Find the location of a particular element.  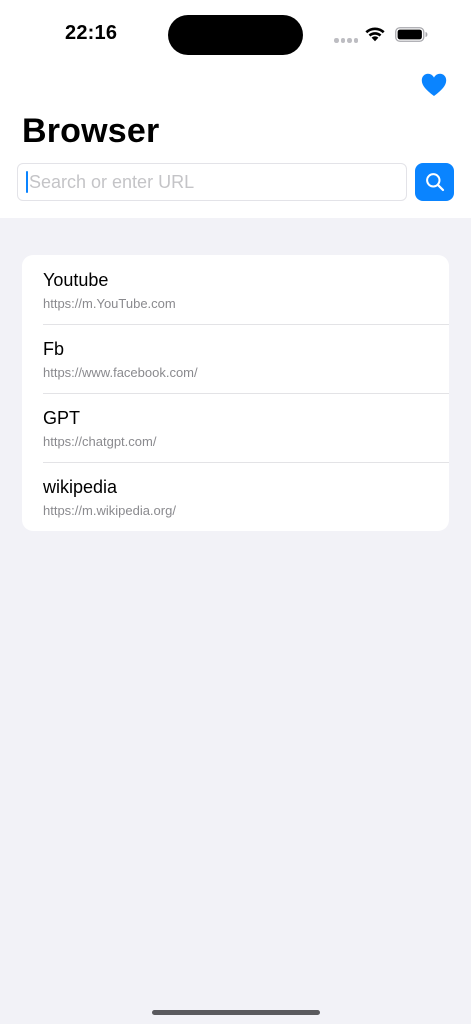

search-button is located at coordinates (434, 182).